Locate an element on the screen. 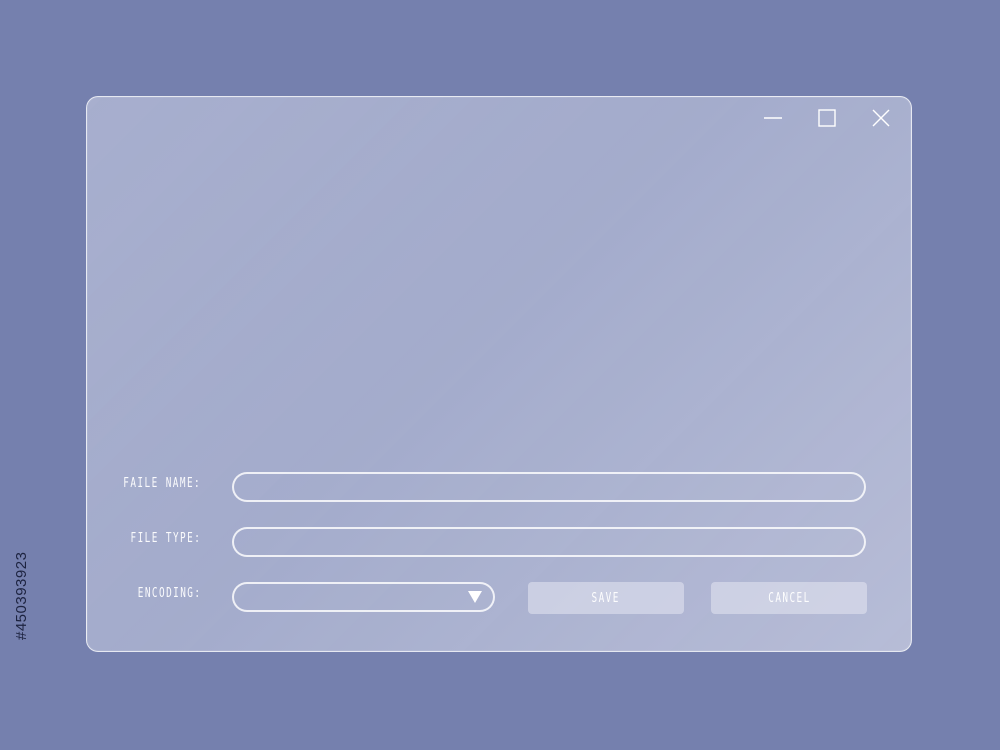 This screenshot has width=1000, height=750. file-name-label: FAILE NAME: is located at coordinates (162, 483).